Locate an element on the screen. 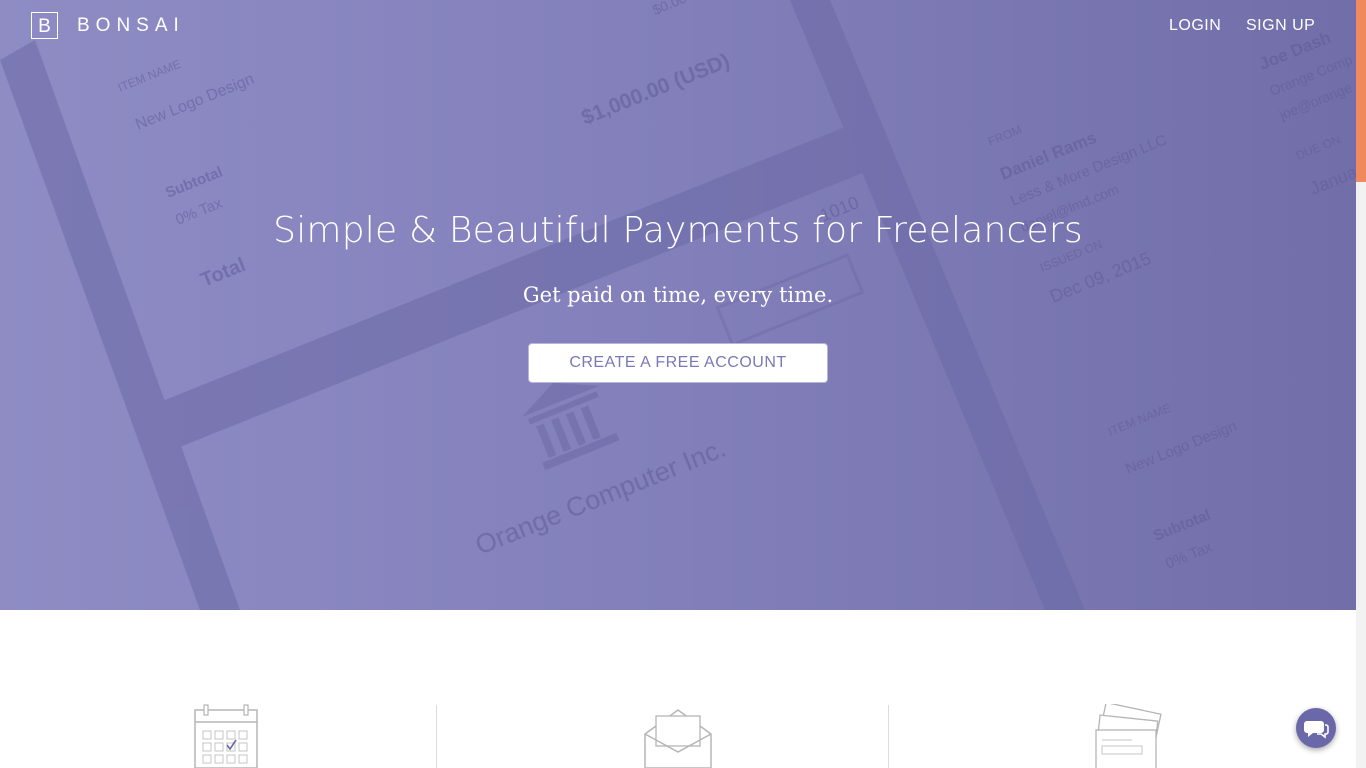 This screenshot has width=1366, height=768. svg-text: Janua is located at coordinates (1331, 179).